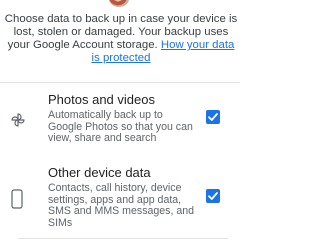 The image size is (320, 240). Describe the element at coordinates (99, 172) in the screenshot. I see `option-title: Other device data` at that location.